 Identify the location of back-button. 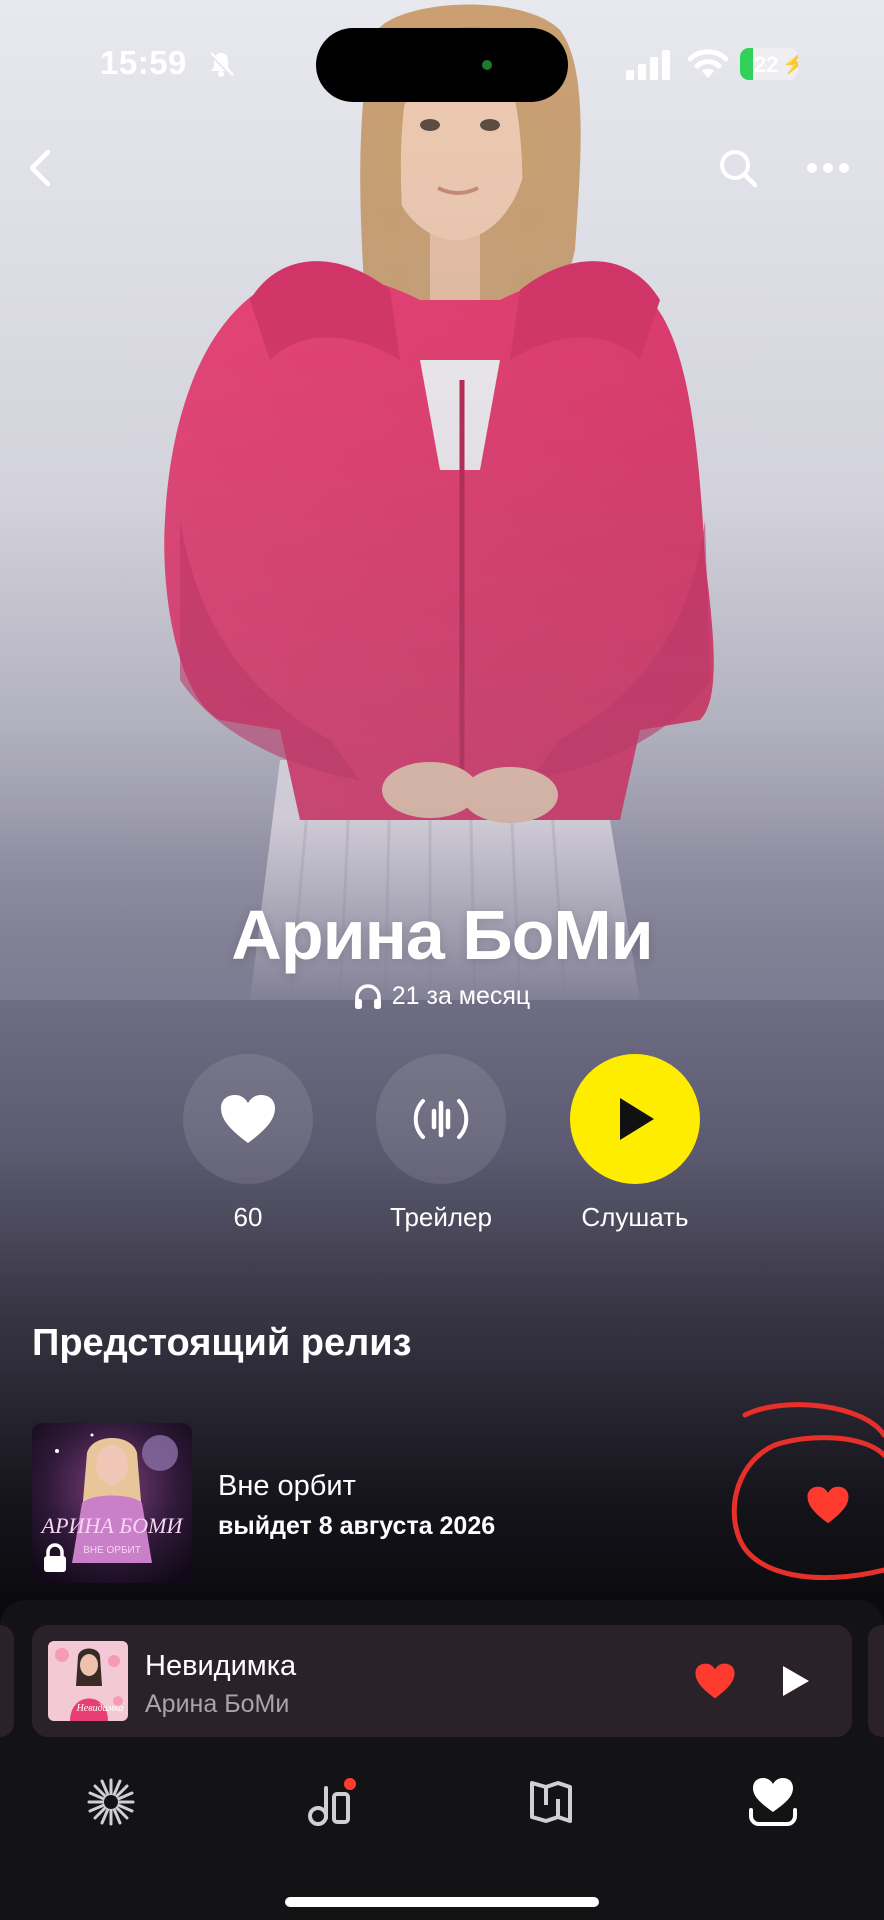
(40, 168).